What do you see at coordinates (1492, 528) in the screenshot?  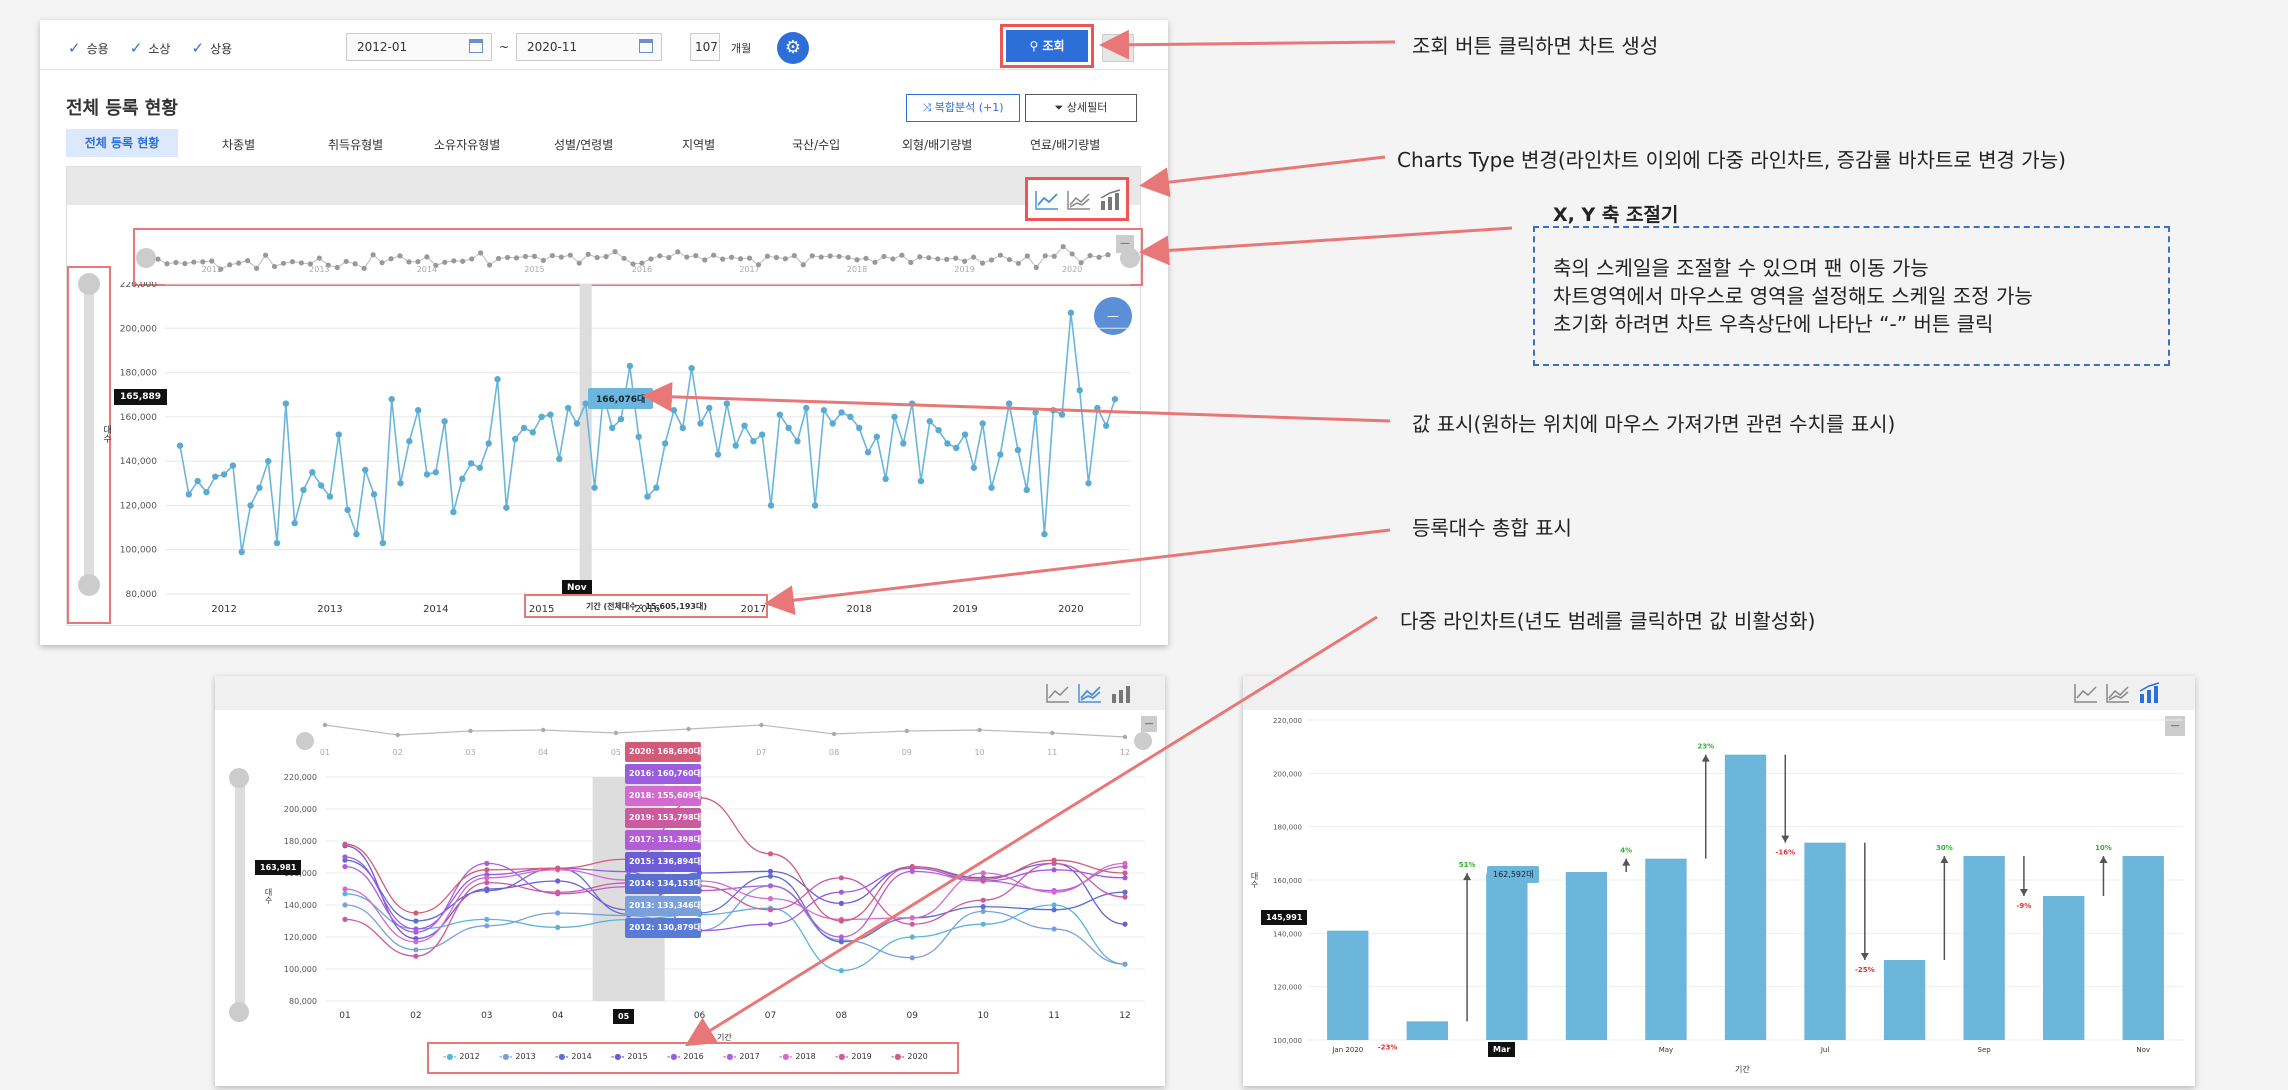 I see `total-note: 등록대수 총합 표시` at bounding box center [1492, 528].